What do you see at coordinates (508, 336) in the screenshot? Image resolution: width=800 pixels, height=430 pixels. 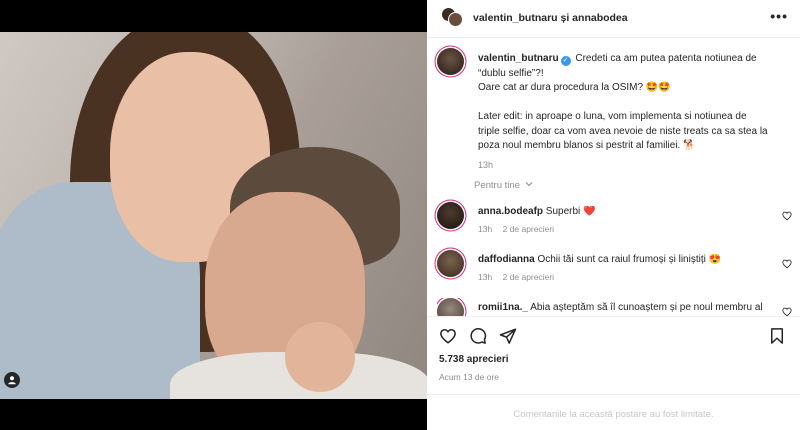 I see `share-icon` at bounding box center [508, 336].